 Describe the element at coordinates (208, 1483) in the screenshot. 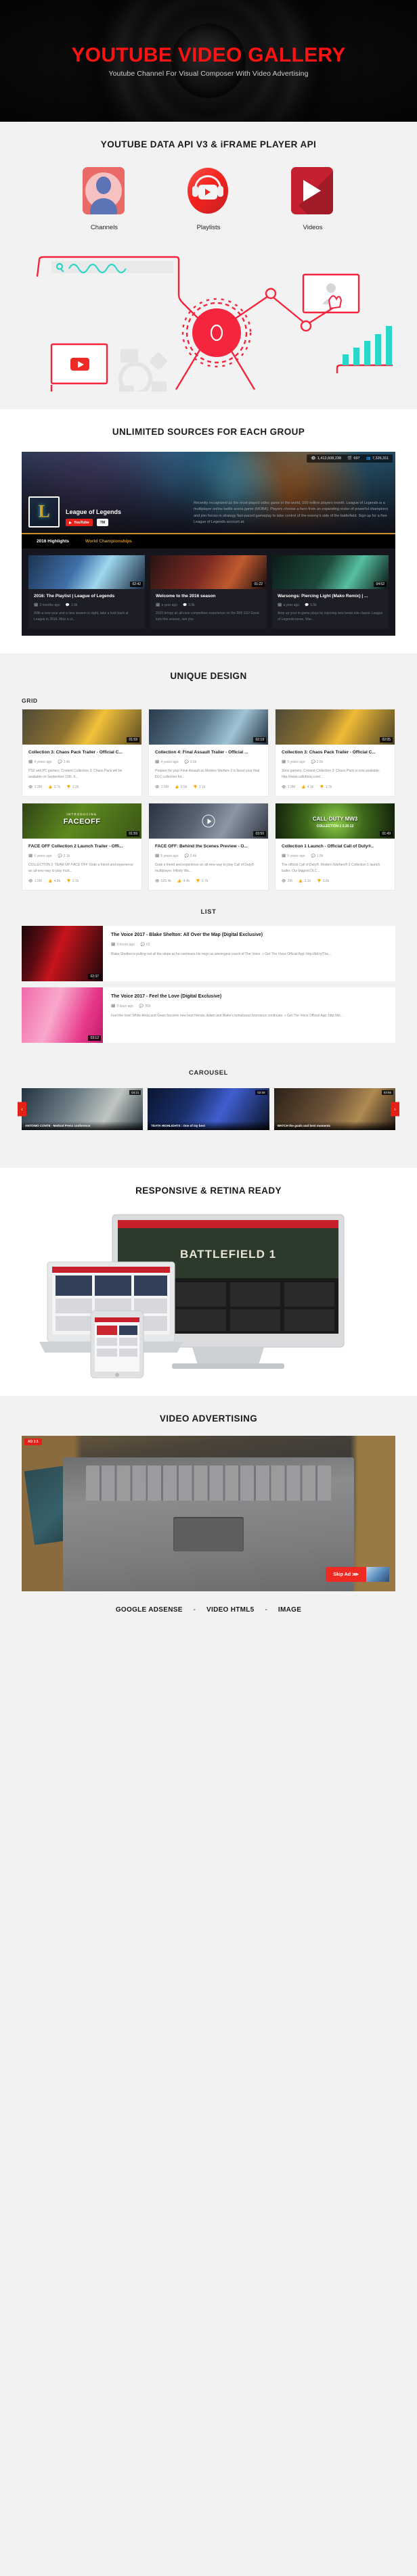

I see `keyboard-prop` at that location.